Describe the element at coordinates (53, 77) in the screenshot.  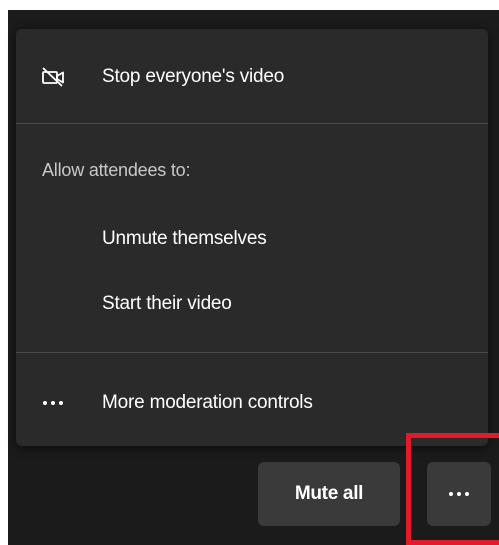
I see `video-off-icon` at that location.